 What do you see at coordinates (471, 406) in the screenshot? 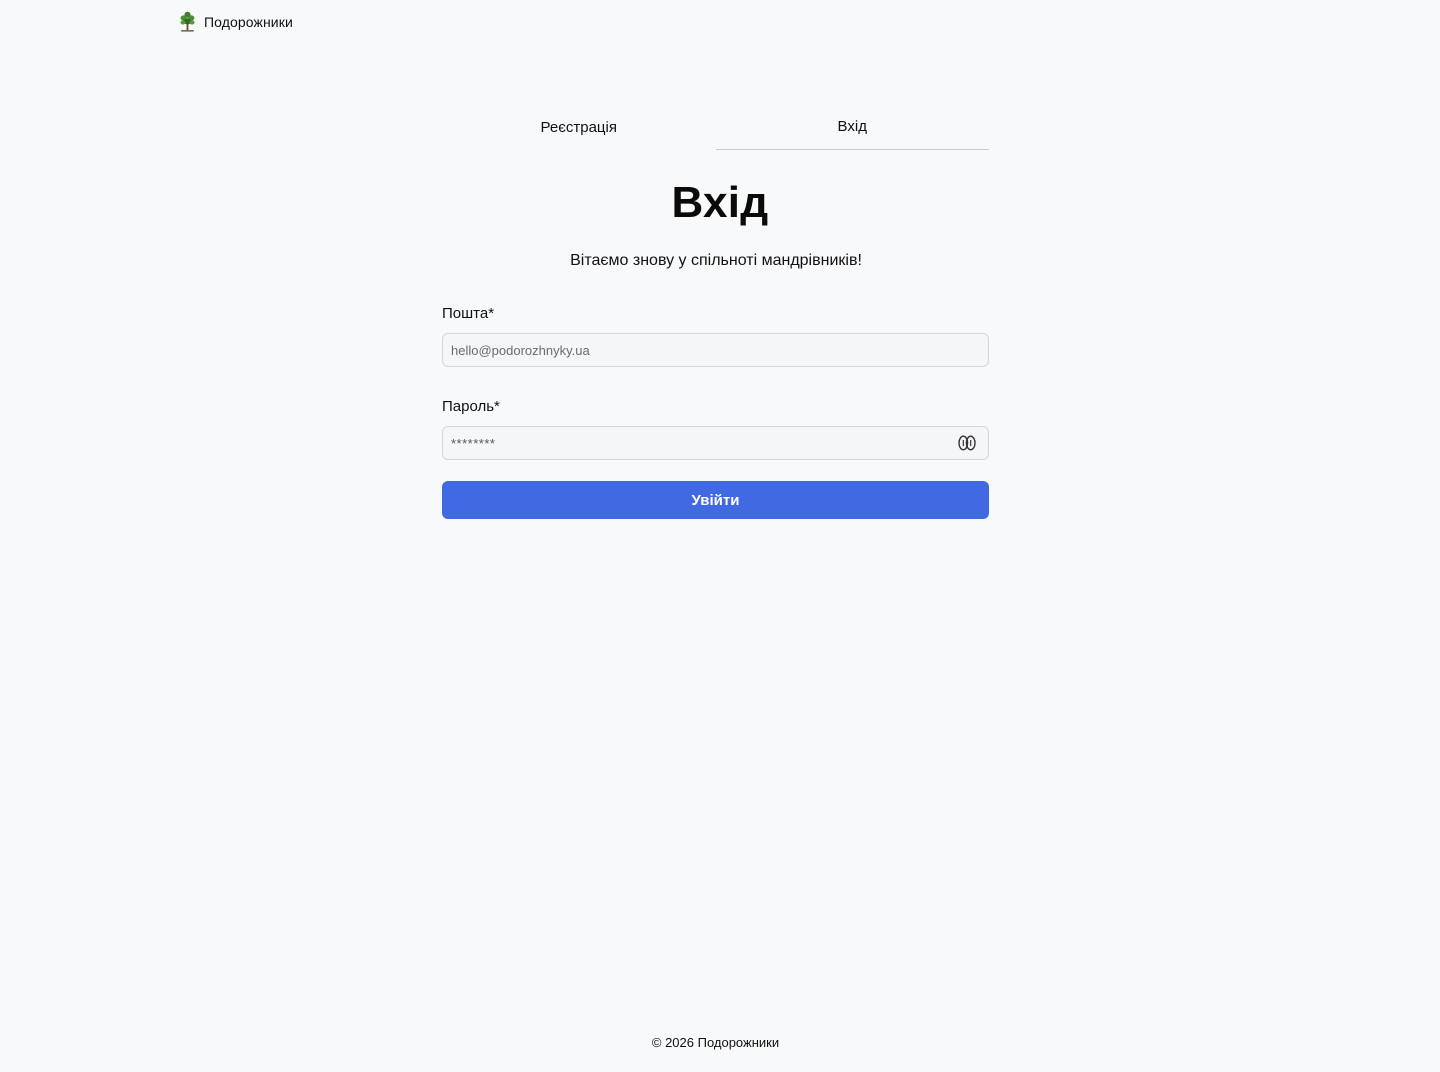
I see `password-label: Пароль*` at bounding box center [471, 406].